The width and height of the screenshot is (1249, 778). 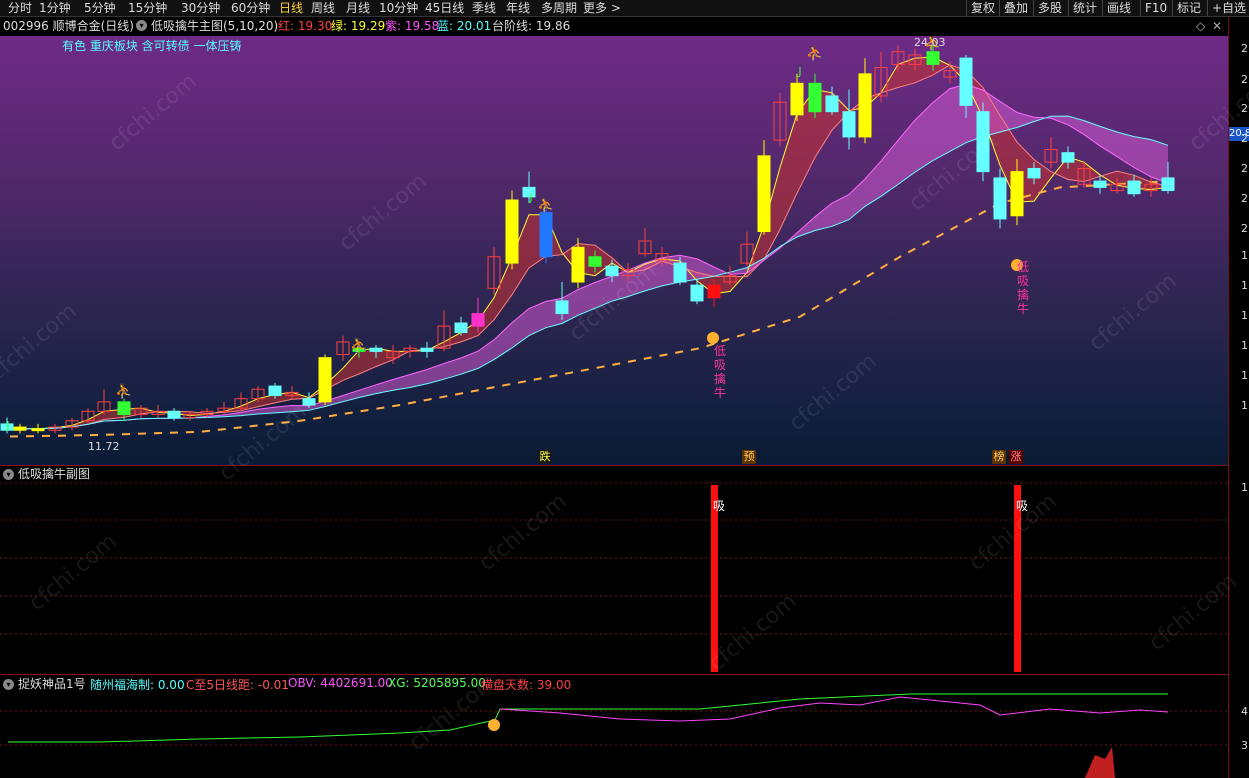 What do you see at coordinates (20, 8) in the screenshot?
I see `period-tab-0: 分时` at bounding box center [20, 8].